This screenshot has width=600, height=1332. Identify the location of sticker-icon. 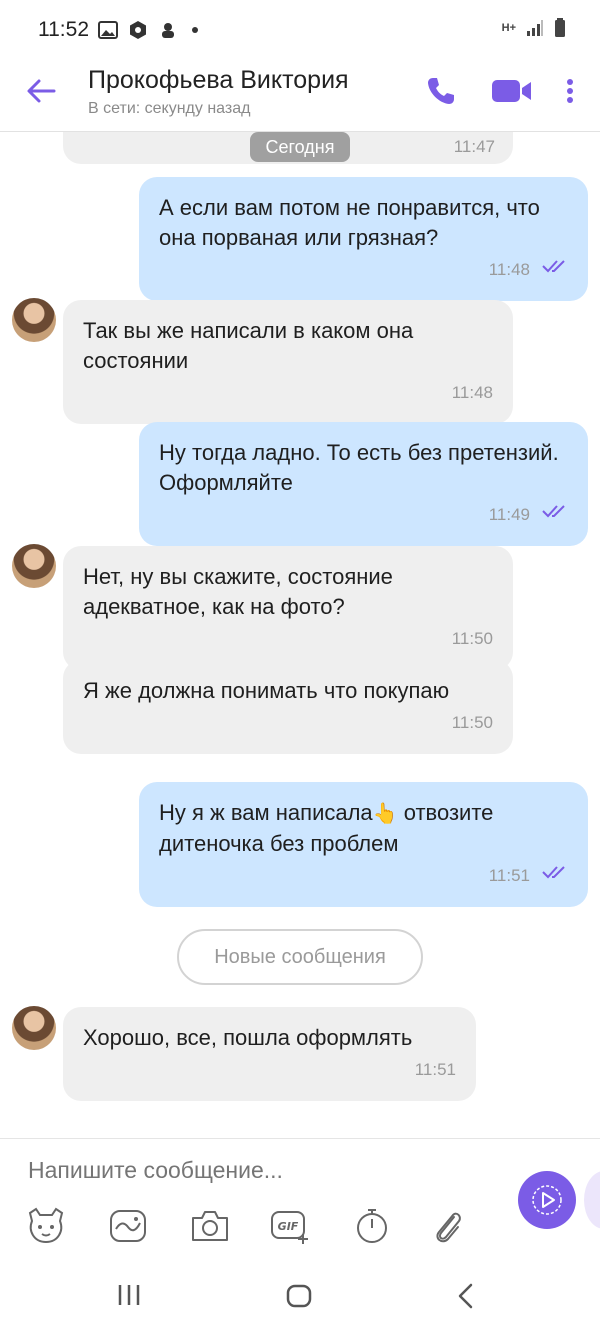
(46, 1226).